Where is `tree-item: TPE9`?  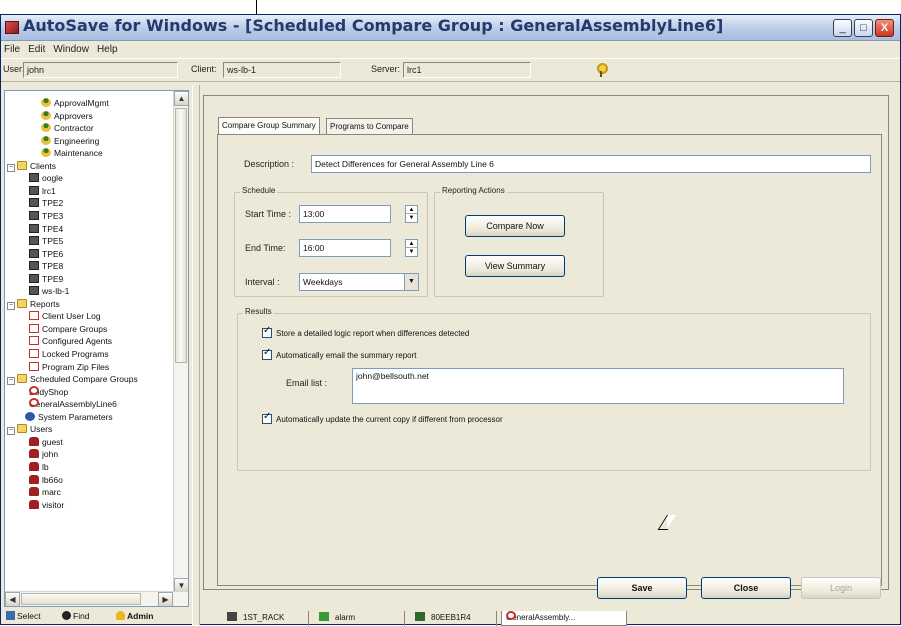 tree-item: TPE9 is located at coordinates (46, 279).